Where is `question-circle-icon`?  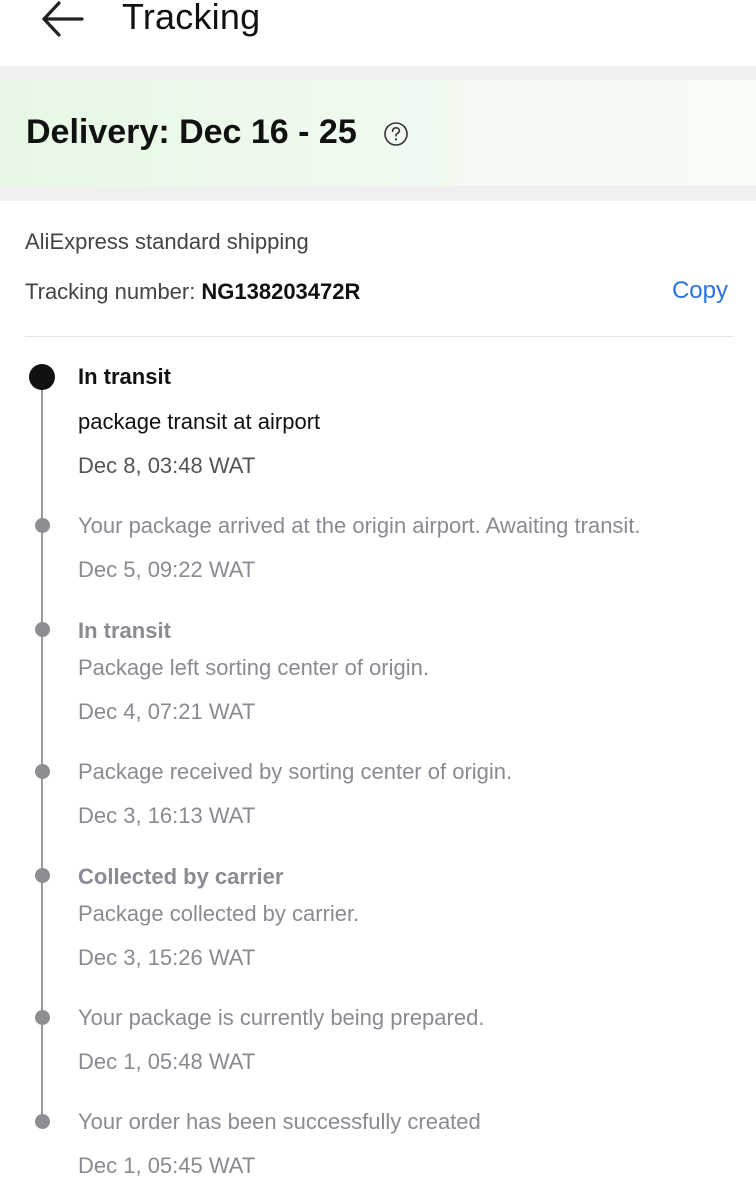
question-circle-icon is located at coordinates (396, 134).